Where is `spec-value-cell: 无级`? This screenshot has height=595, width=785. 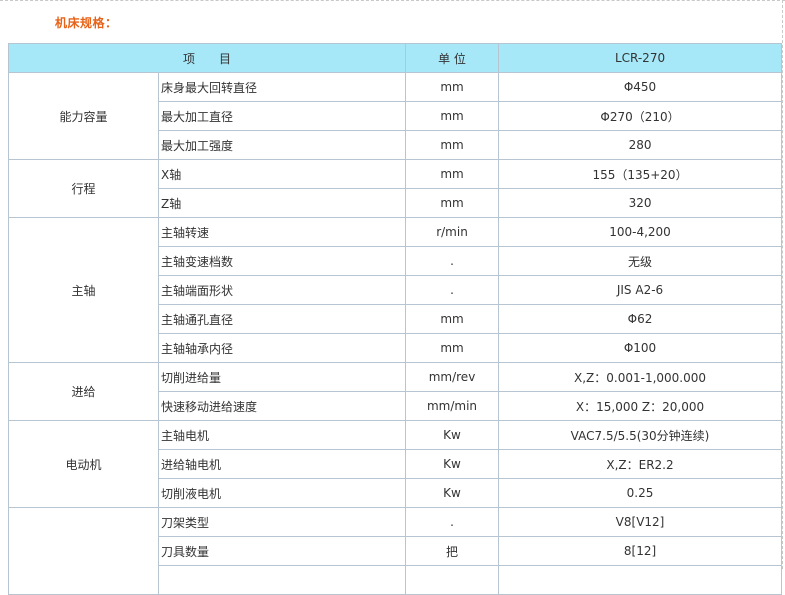
spec-value-cell: 无级 is located at coordinates (640, 261).